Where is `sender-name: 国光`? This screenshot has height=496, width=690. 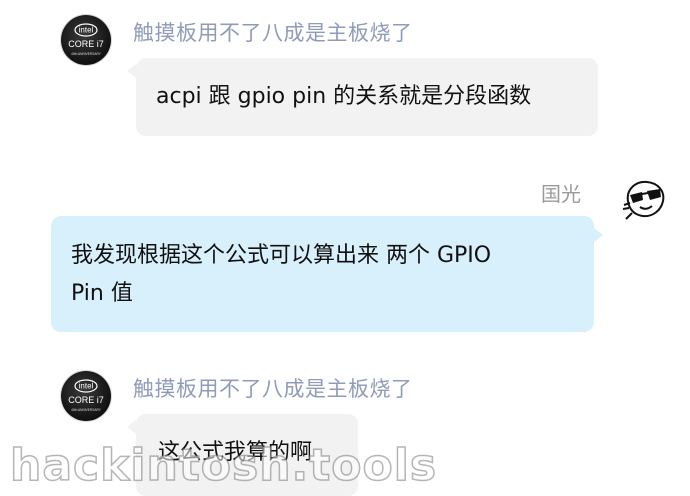 sender-name: 国光 is located at coordinates (561, 194).